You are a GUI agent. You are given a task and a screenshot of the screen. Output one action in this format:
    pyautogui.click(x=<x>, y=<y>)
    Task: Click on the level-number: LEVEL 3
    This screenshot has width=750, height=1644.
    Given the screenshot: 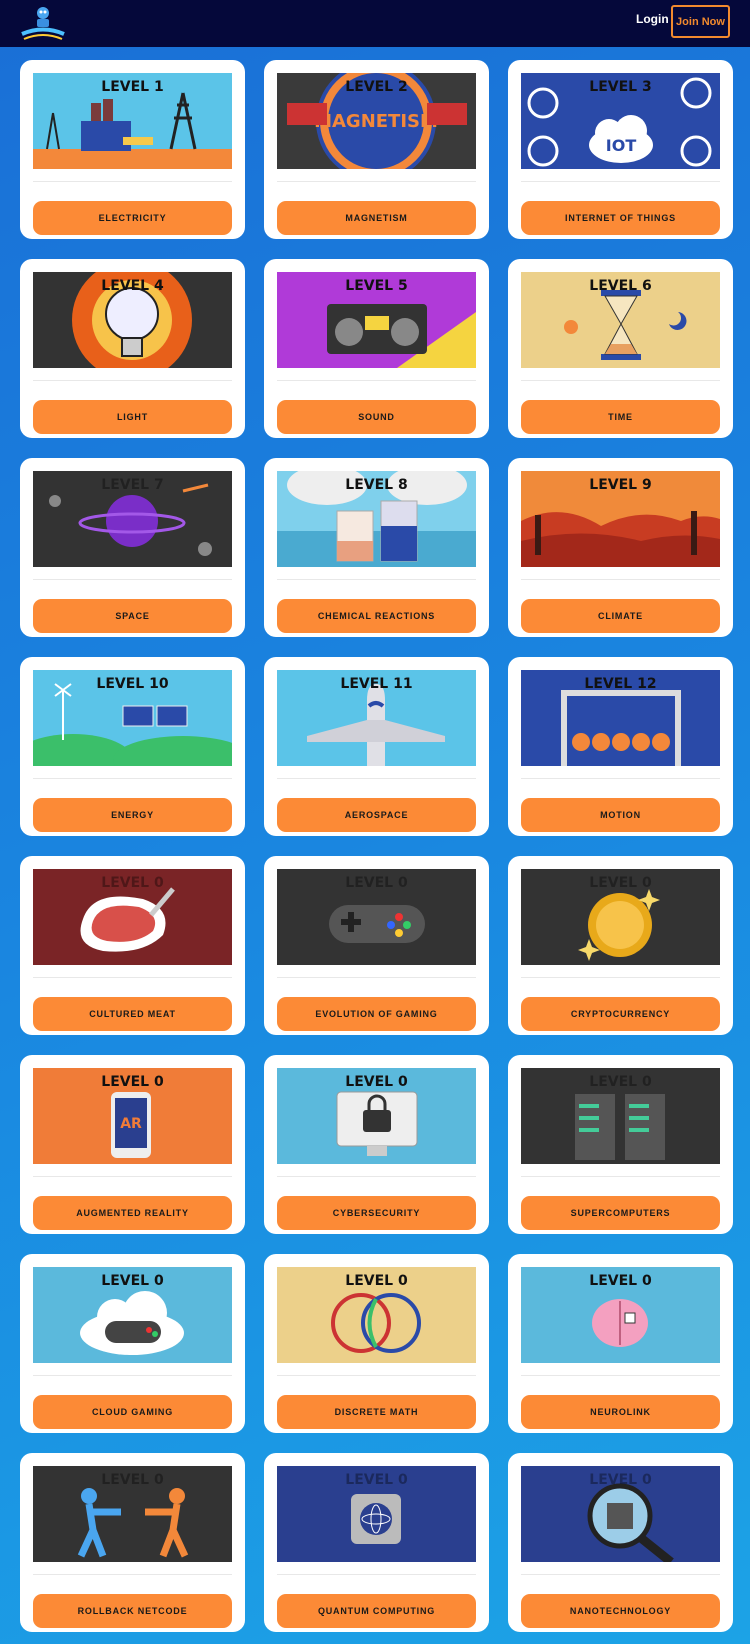 What is the action you would take?
    pyautogui.click(x=620, y=87)
    